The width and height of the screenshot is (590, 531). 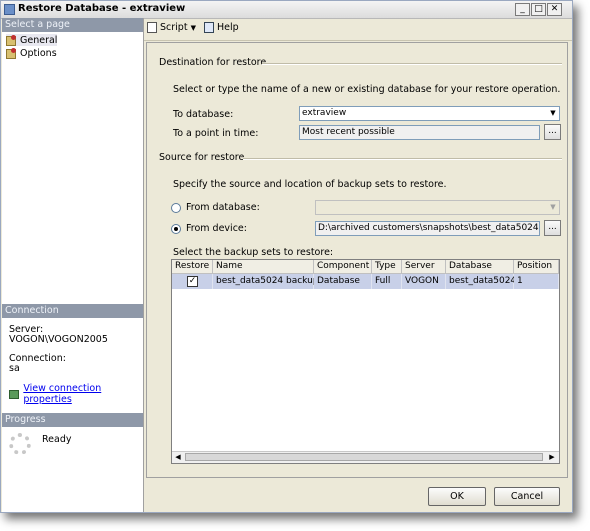 What do you see at coordinates (38, 53) in the screenshot?
I see `sidebar-item-label: Options` at bounding box center [38, 53].